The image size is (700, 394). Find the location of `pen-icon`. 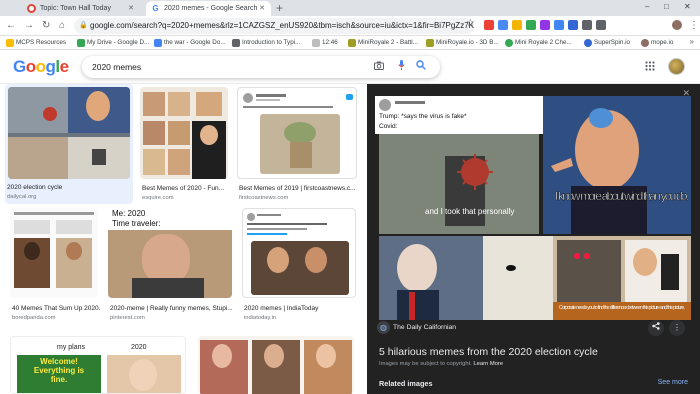

pen-icon is located at coordinates (545, 25).